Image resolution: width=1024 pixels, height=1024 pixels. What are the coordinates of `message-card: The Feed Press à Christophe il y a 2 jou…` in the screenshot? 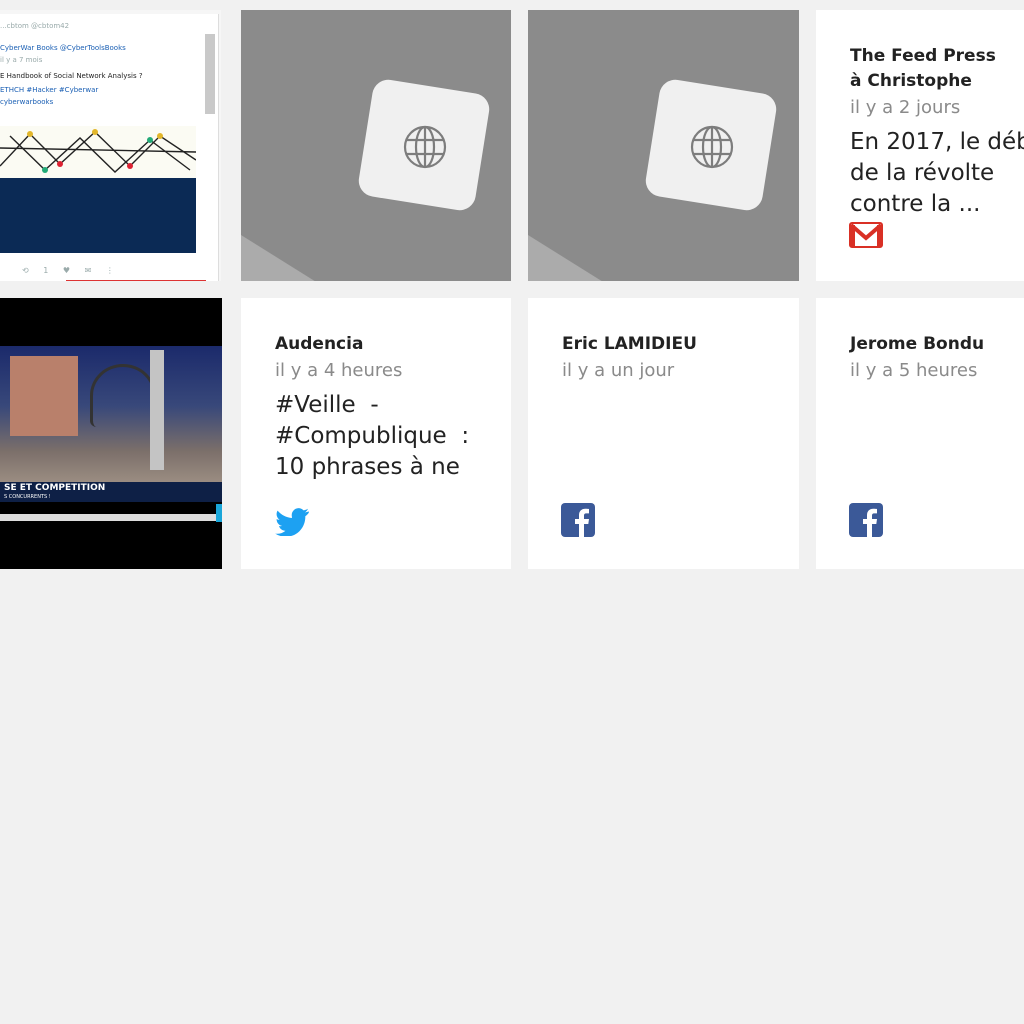 It's located at (920, 145).